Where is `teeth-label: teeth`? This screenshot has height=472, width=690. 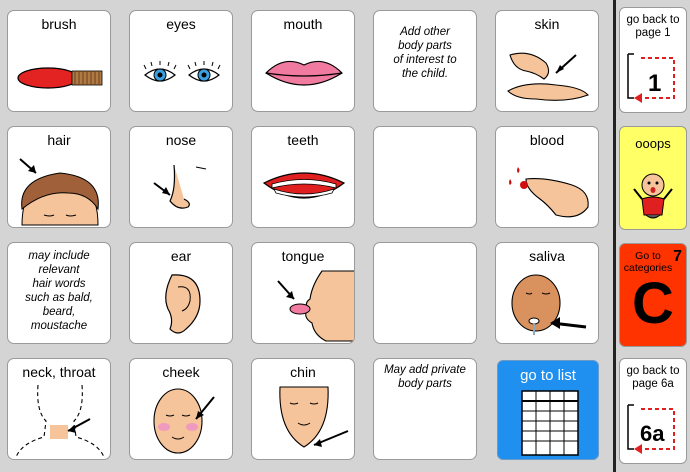
teeth-label: teeth is located at coordinates (303, 140).